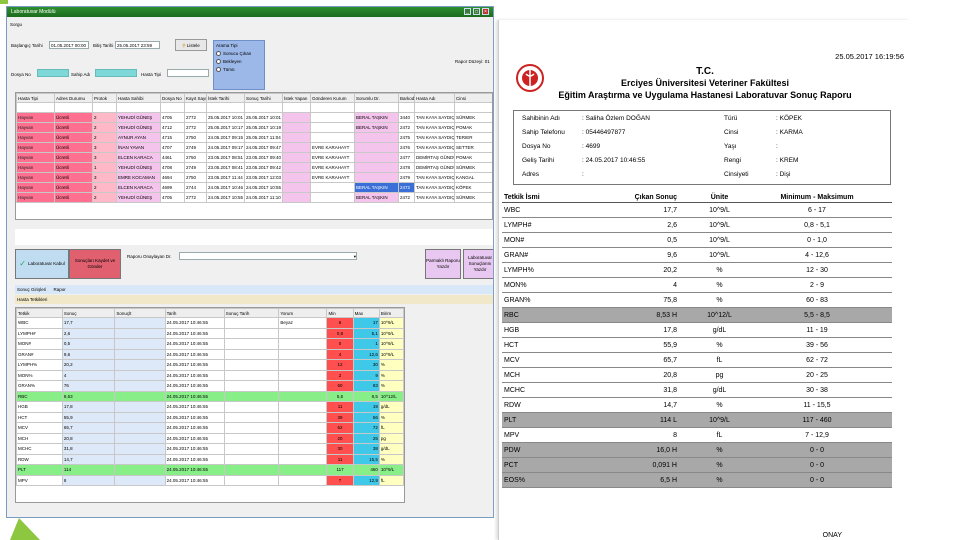 The height and width of the screenshot is (540, 960). Describe the element at coordinates (210, 480) in the screenshot. I see `list-item: MPV 8 24.05.2017 10:46:55 7 12,9 fL` at that location.